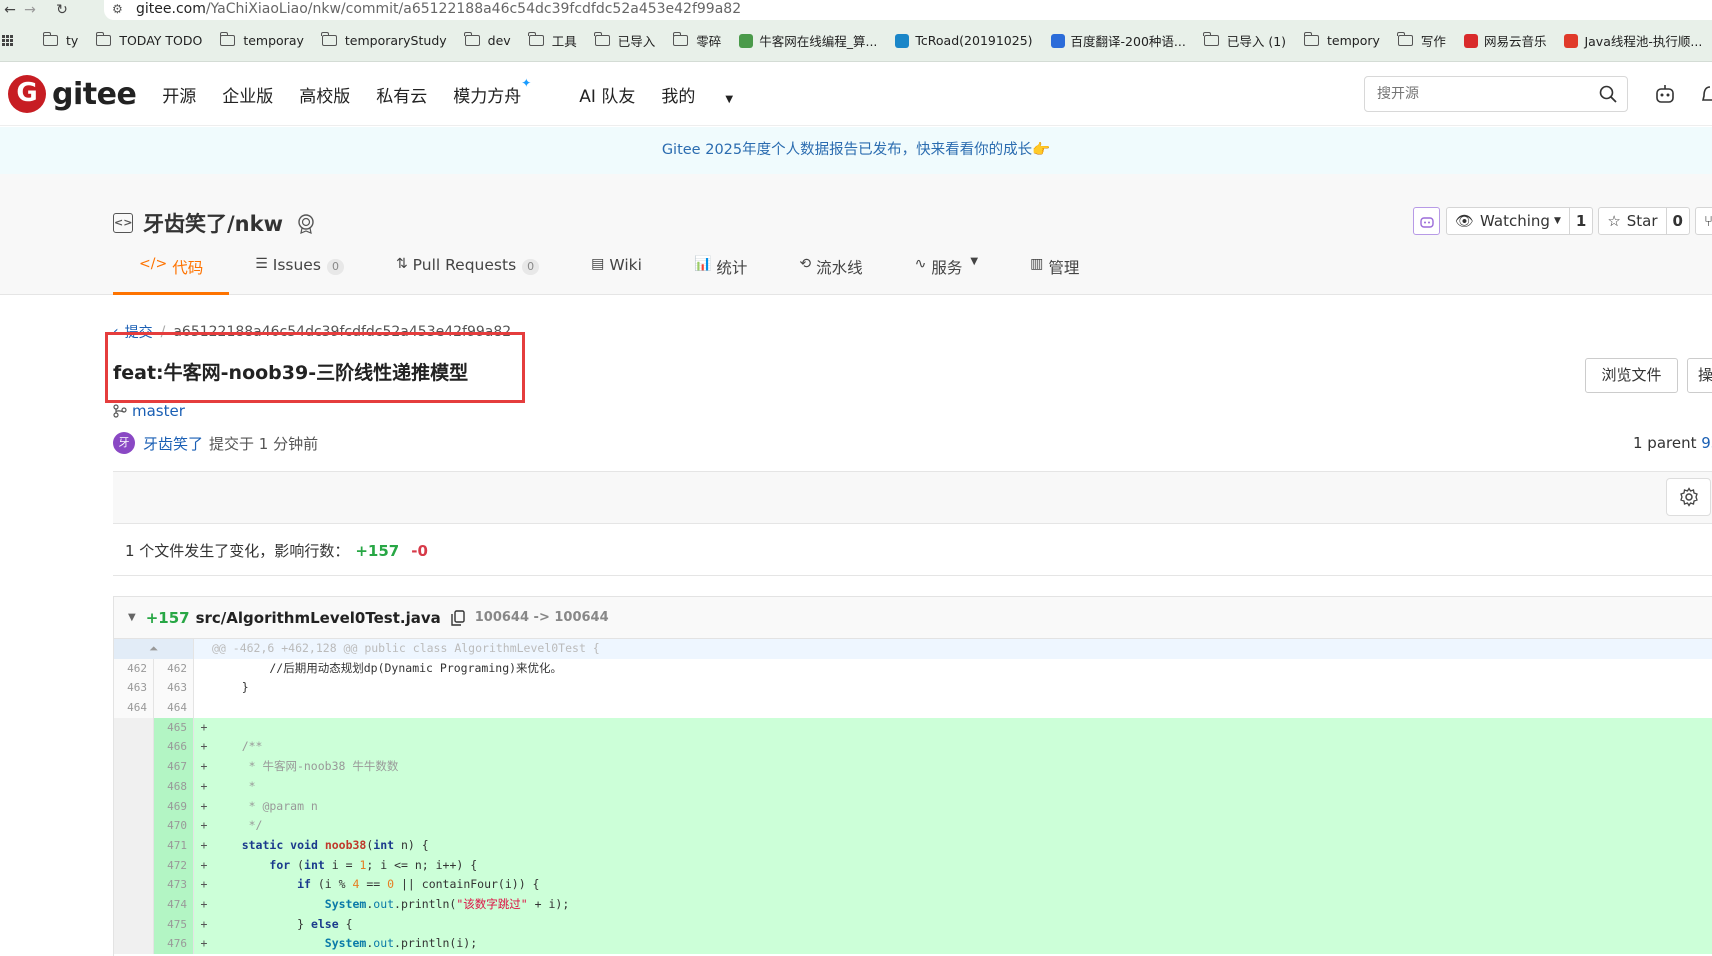 The height and width of the screenshot is (956, 1712). Describe the element at coordinates (231, 687) in the screenshot. I see `code-line: }` at that location.